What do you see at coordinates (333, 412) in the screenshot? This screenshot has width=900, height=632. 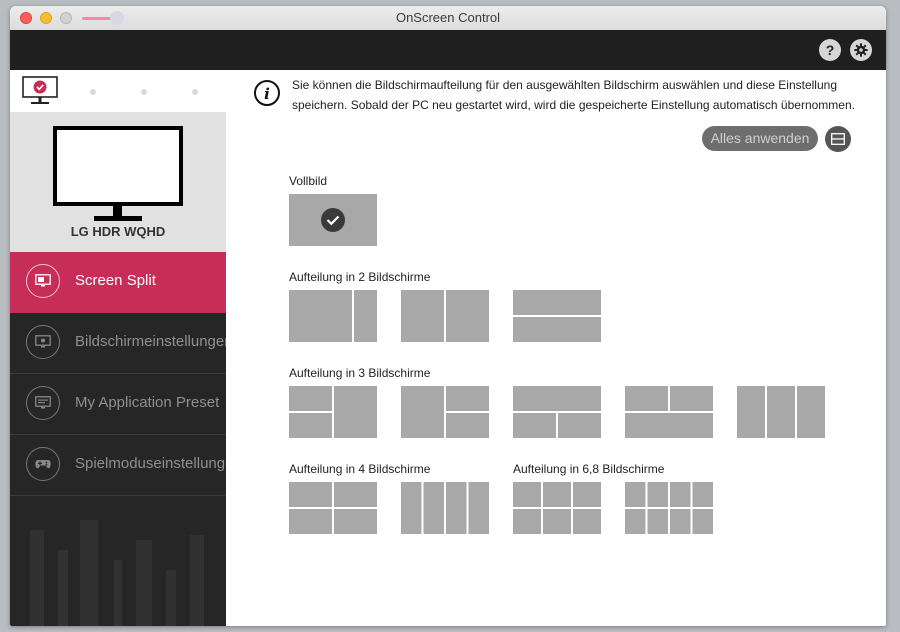 I see `layout-split3-left-stack` at bounding box center [333, 412].